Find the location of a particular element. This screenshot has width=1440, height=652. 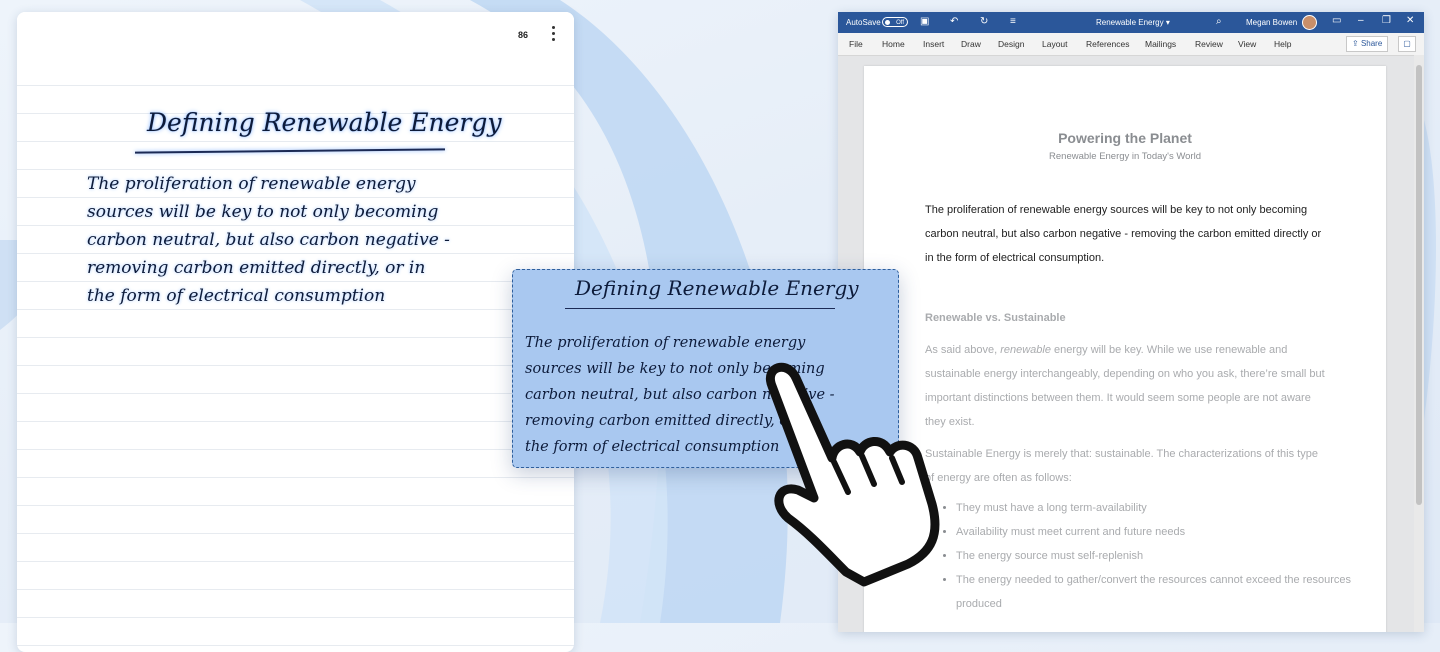

avatar is located at coordinates (1309, 22).